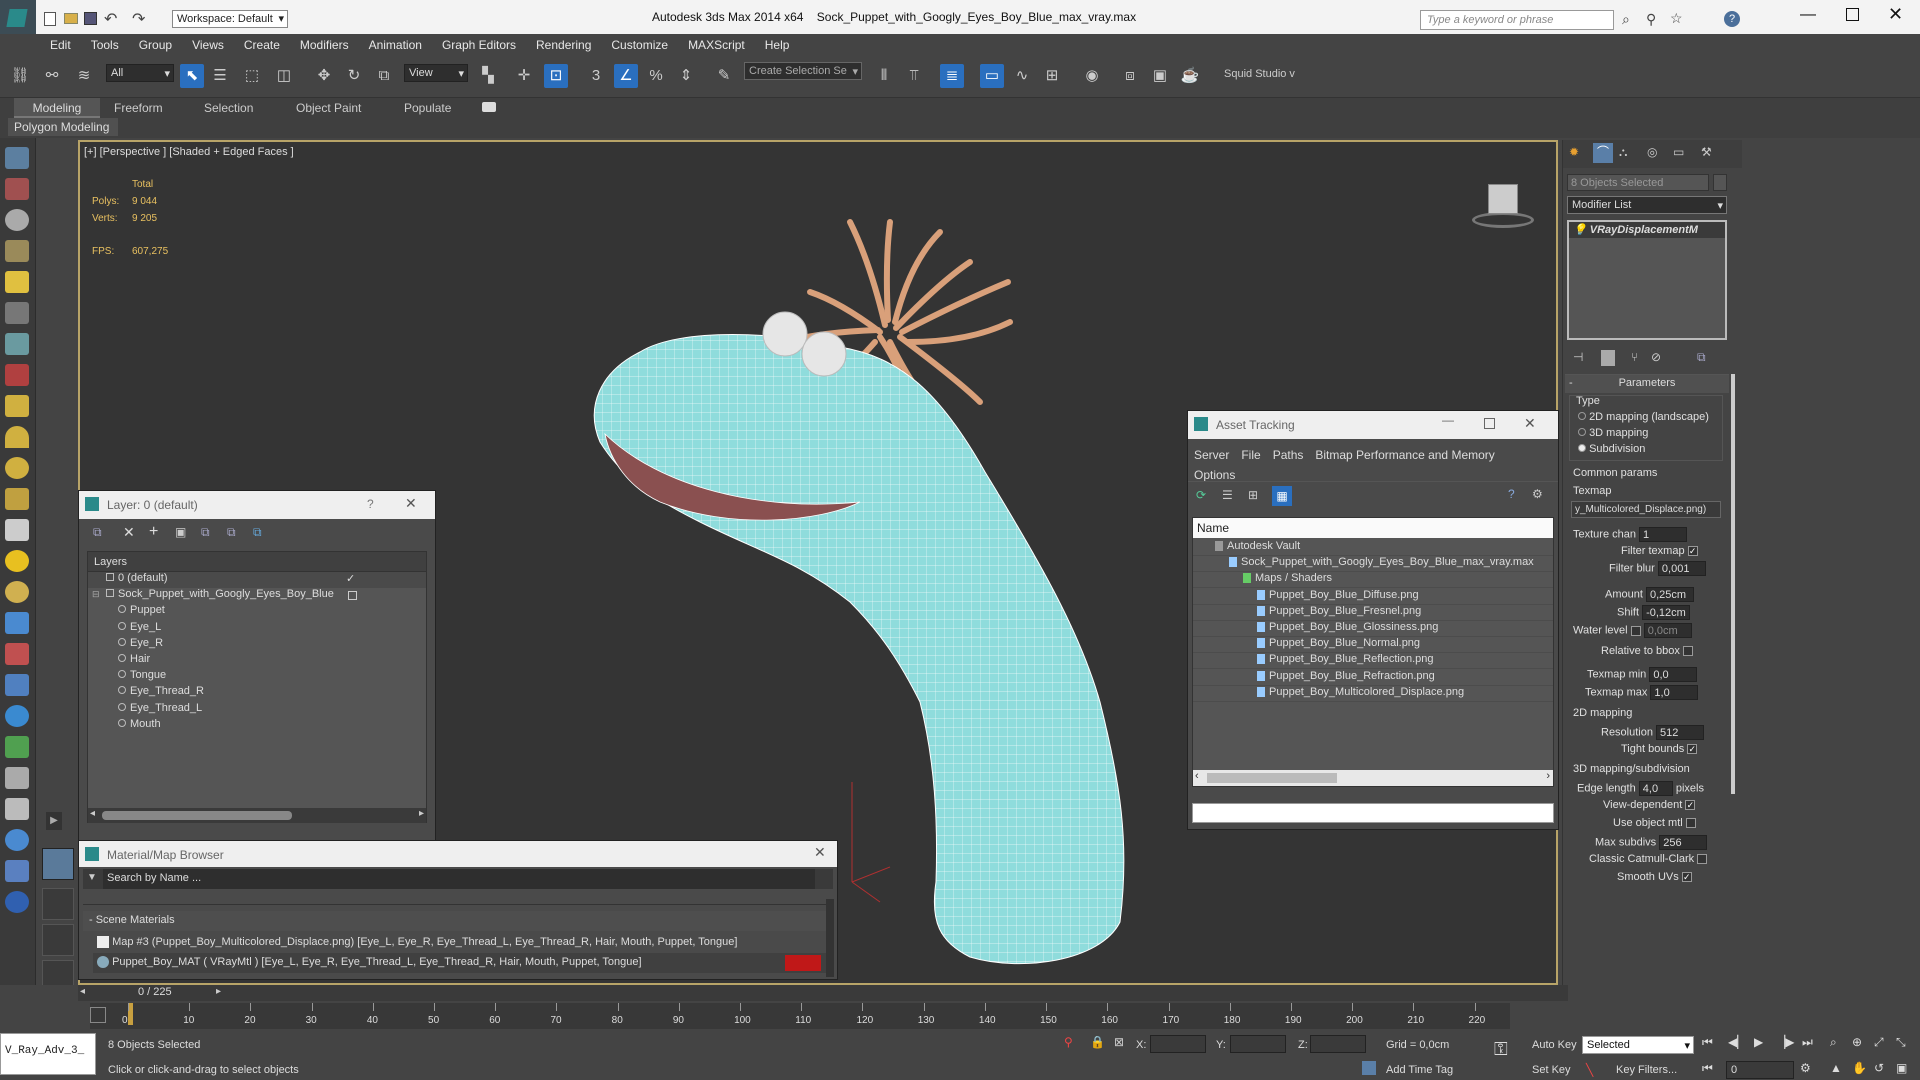  Describe the element at coordinates (436, 73) in the screenshot. I see `ref-coord-dropdown: View ▾` at that location.